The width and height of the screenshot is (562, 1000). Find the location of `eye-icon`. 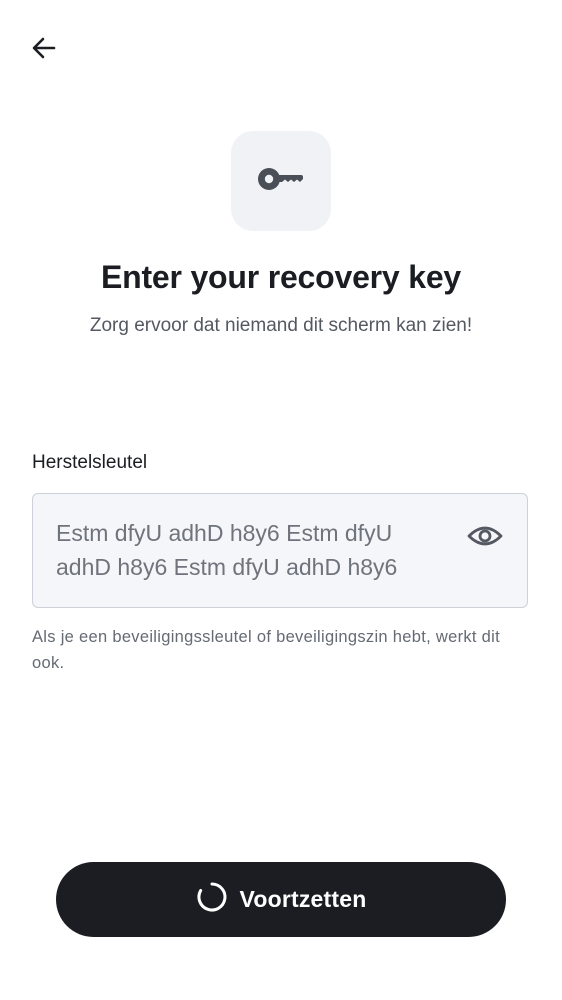

eye-icon is located at coordinates (485, 538).